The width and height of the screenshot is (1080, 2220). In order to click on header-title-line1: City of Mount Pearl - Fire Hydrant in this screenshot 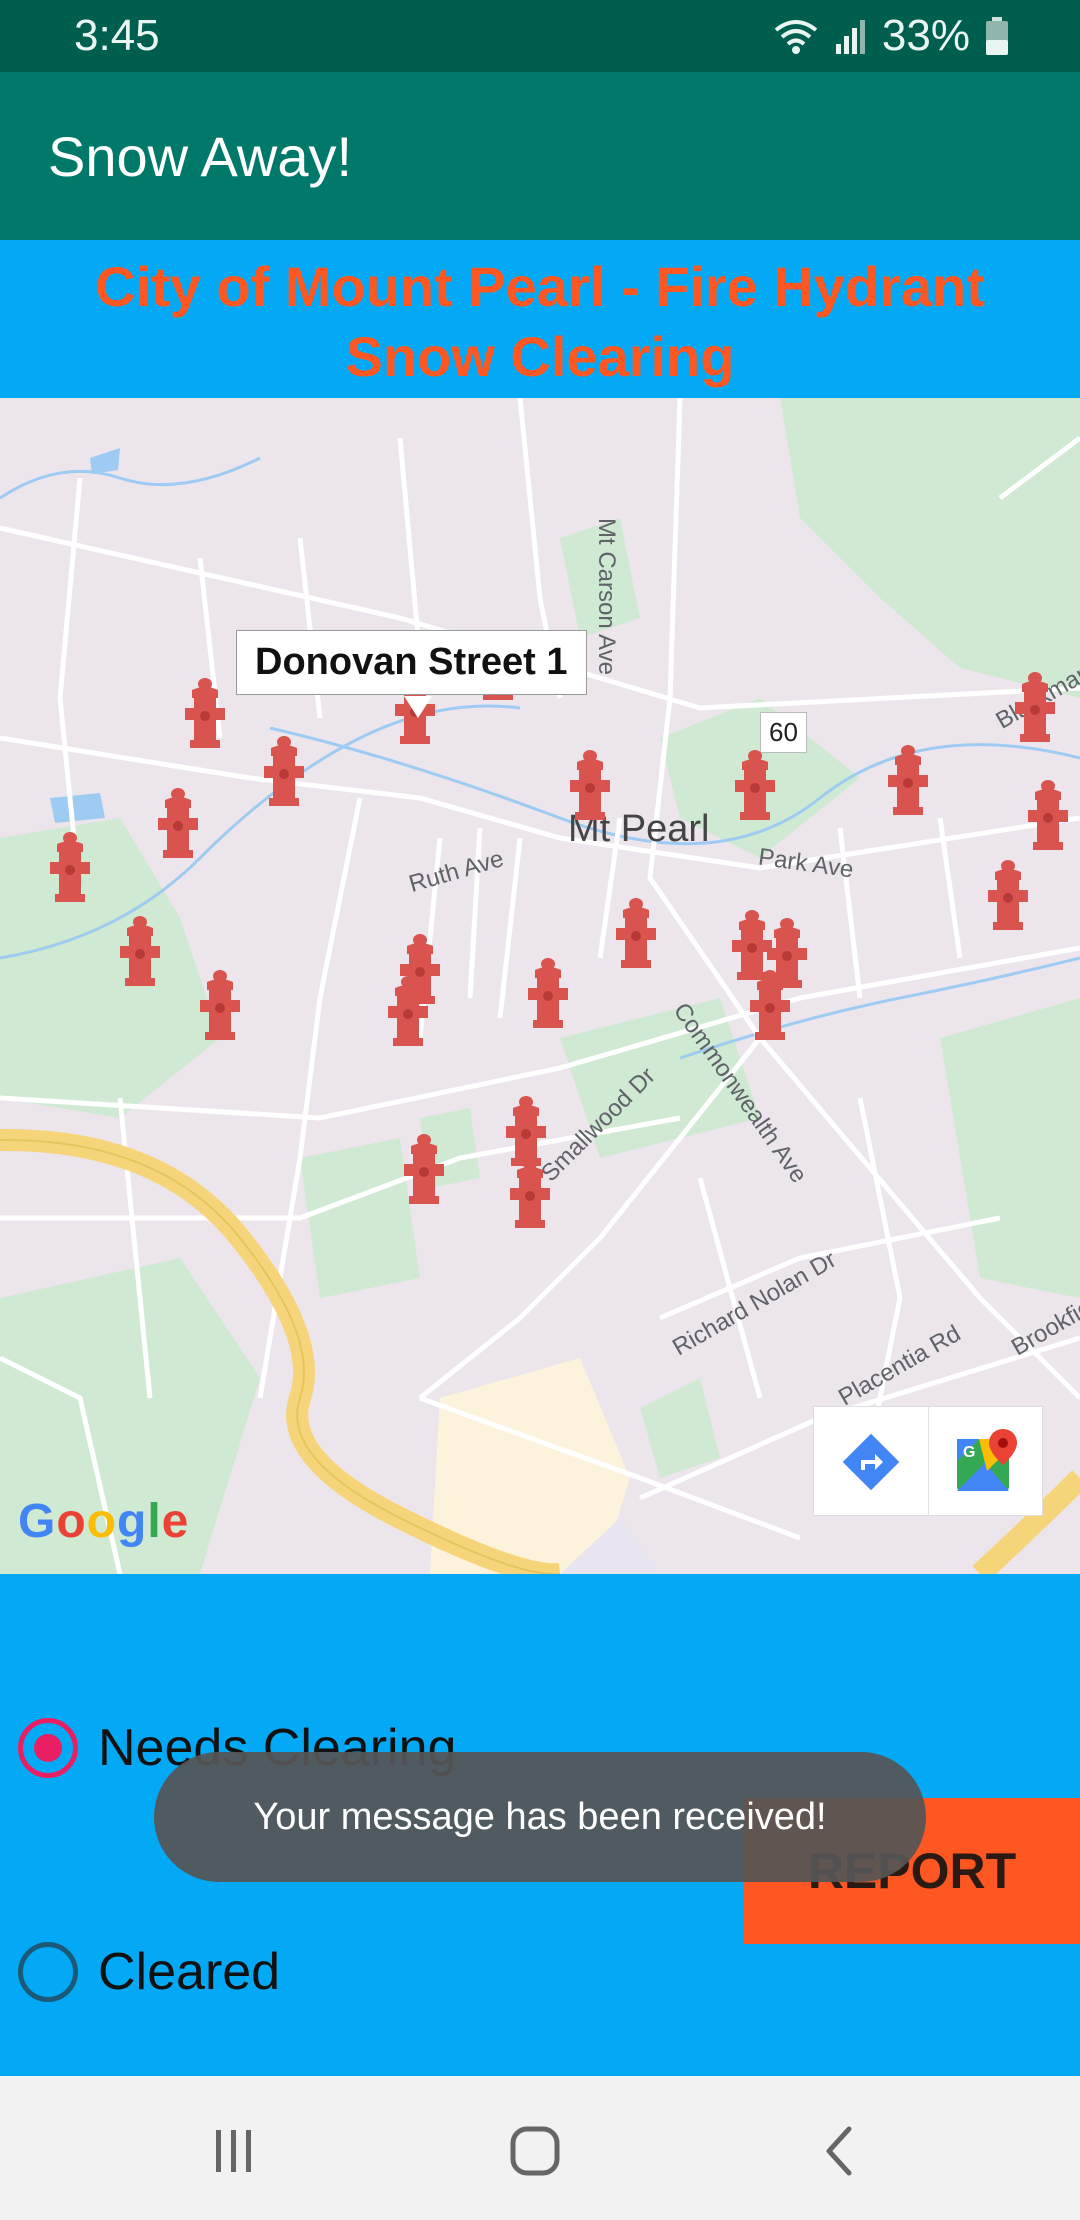, I will do `click(540, 286)`.